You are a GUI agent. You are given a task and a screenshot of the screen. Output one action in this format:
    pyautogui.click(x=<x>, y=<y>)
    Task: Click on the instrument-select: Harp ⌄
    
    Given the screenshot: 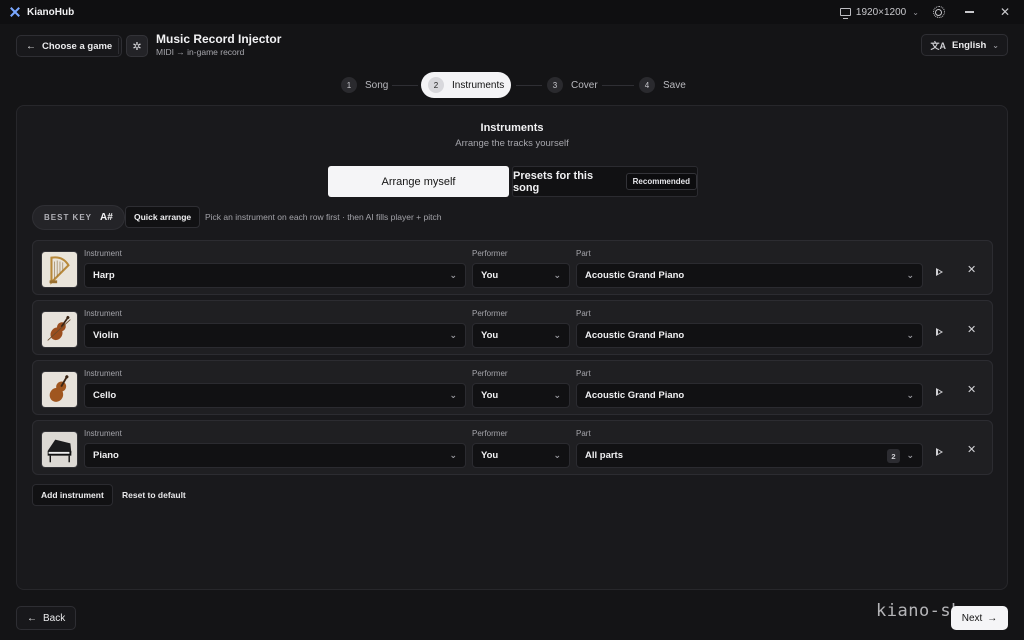 What is the action you would take?
    pyautogui.click(x=275, y=275)
    